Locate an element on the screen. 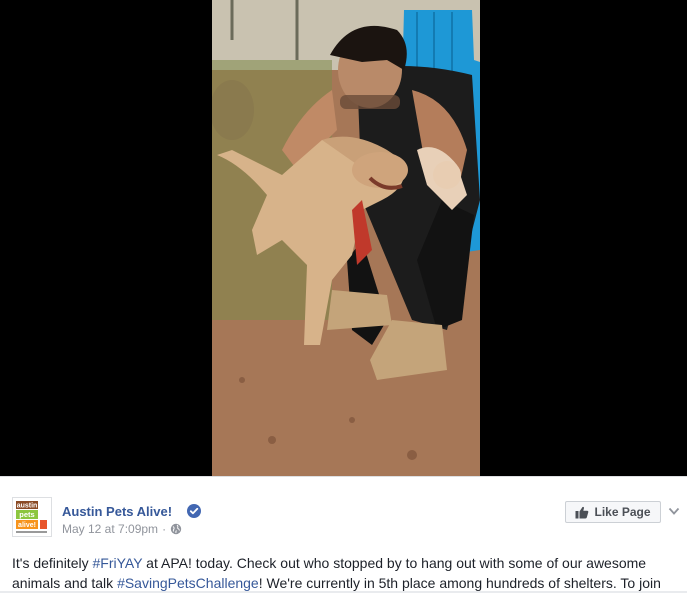 The image size is (687, 593). hashtag-savingpetschallenge-link: #SavingPetsChallenge is located at coordinates (188, 583).